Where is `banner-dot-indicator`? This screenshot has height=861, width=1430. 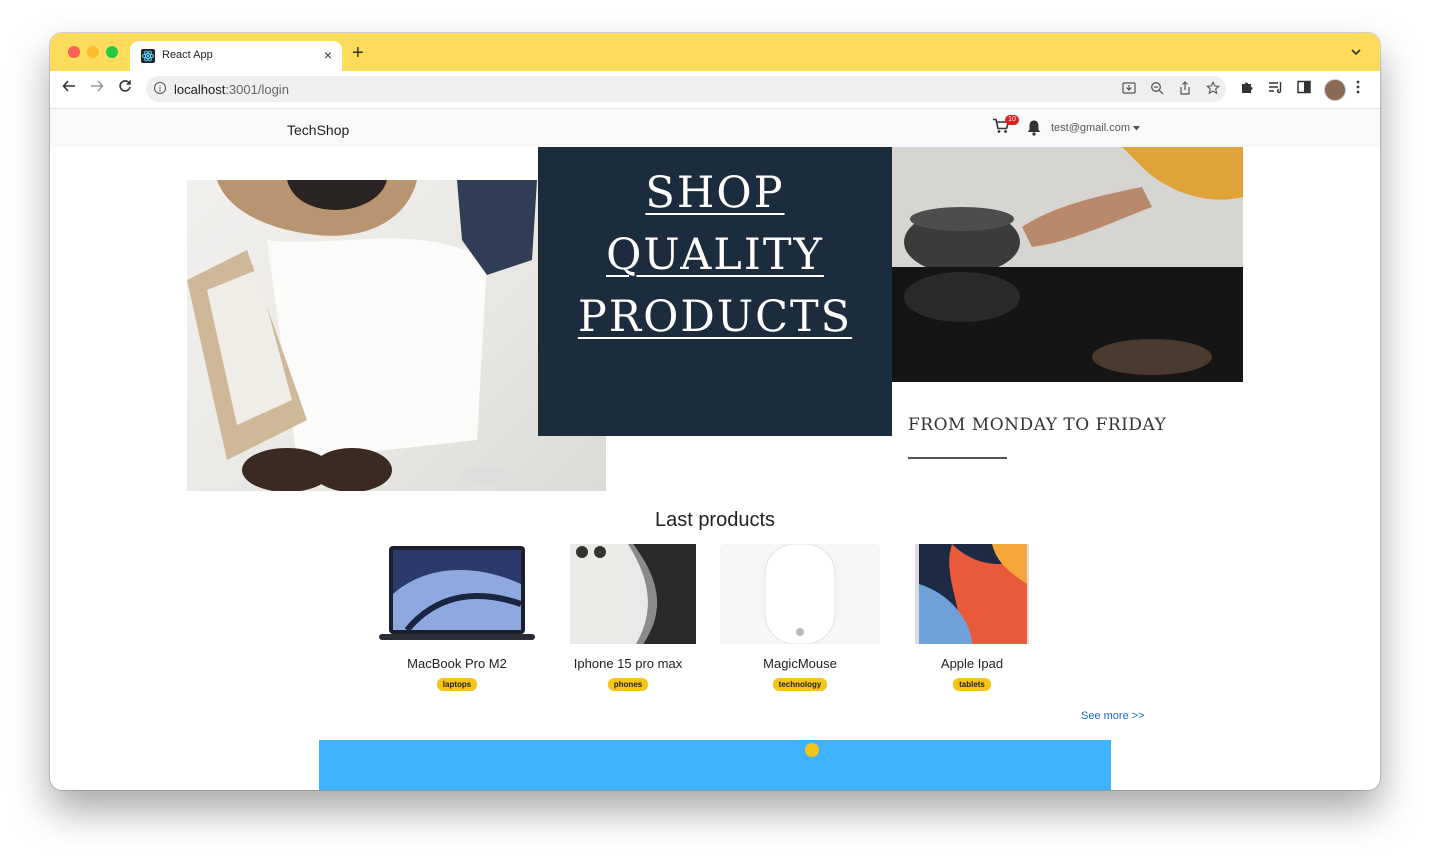 banner-dot-indicator is located at coordinates (812, 750).